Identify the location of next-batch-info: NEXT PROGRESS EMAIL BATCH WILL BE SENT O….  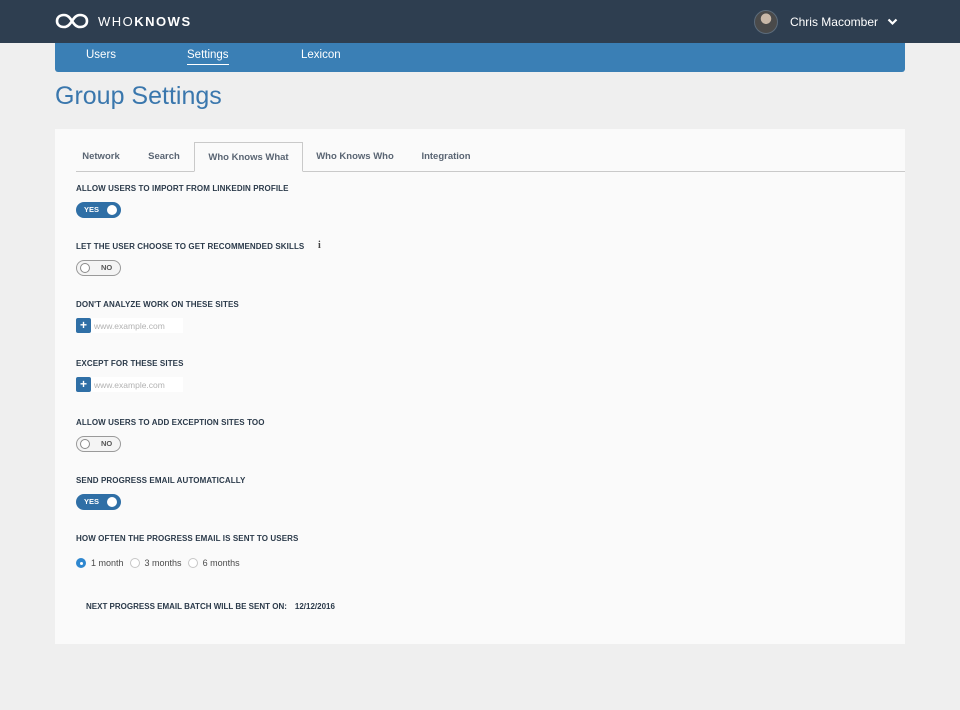
(210, 606).